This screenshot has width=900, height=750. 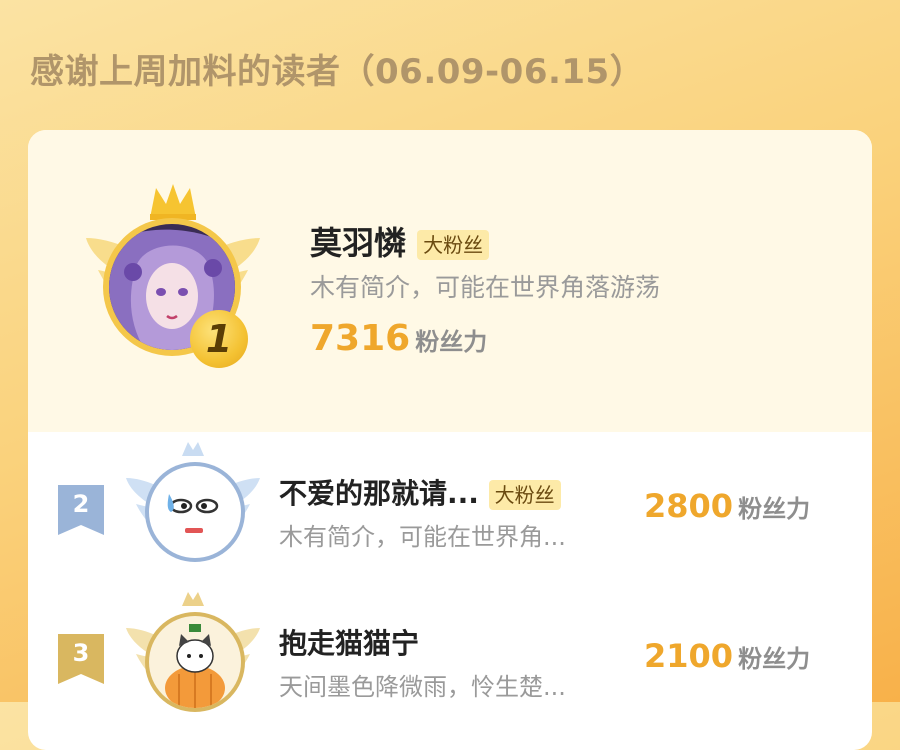 I want to click on fan-name-row: 抱走猫猫宁, so click(x=349, y=642).